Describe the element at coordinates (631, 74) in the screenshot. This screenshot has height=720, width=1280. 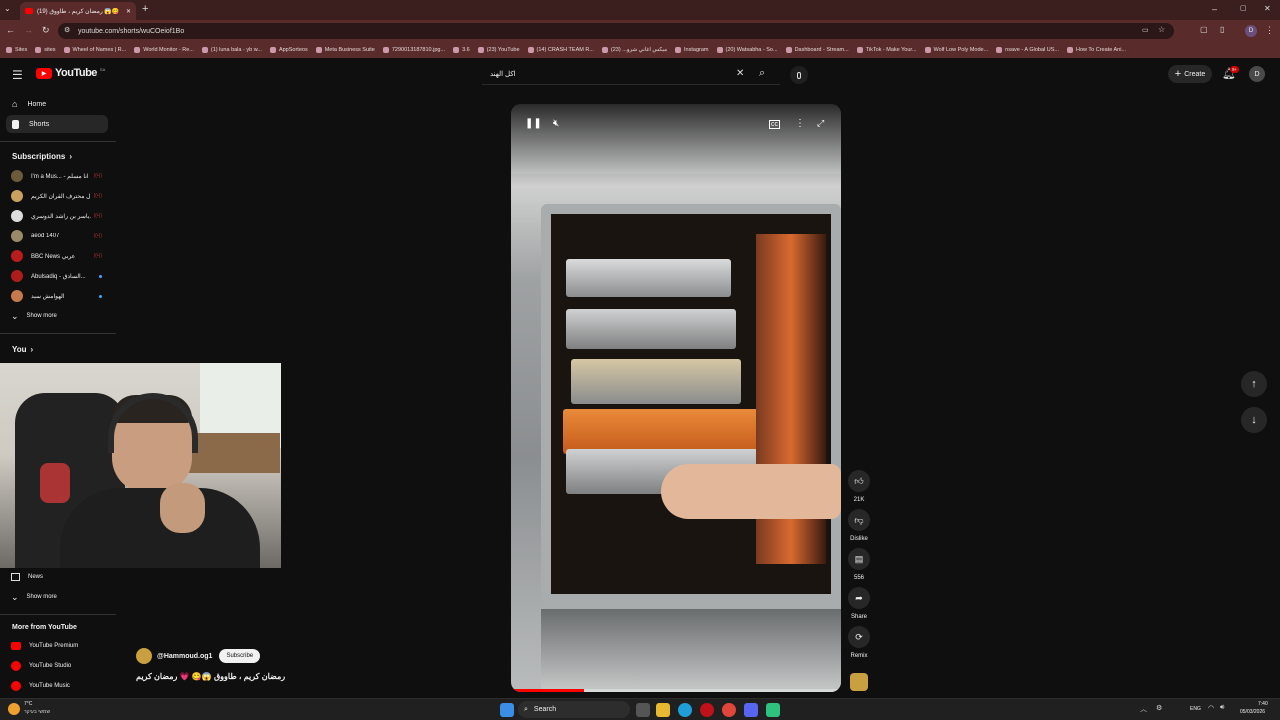
I see `search-input: اكل الهند ✕ ⌕` at that location.